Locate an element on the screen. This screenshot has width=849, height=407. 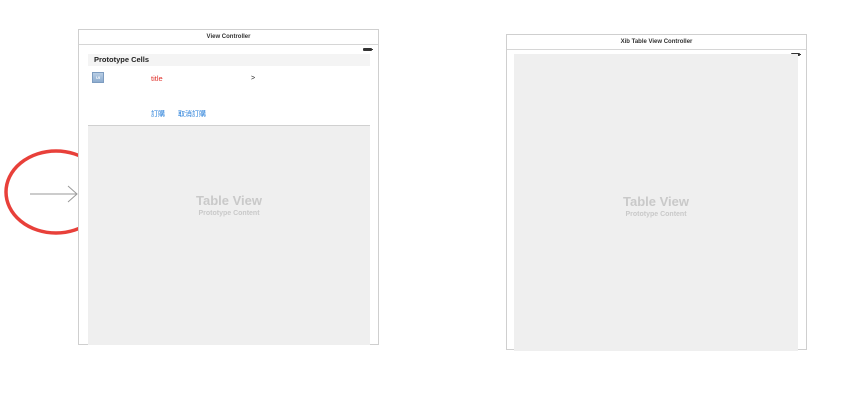
scene-title: View Controller is located at coordinates (228, 37).